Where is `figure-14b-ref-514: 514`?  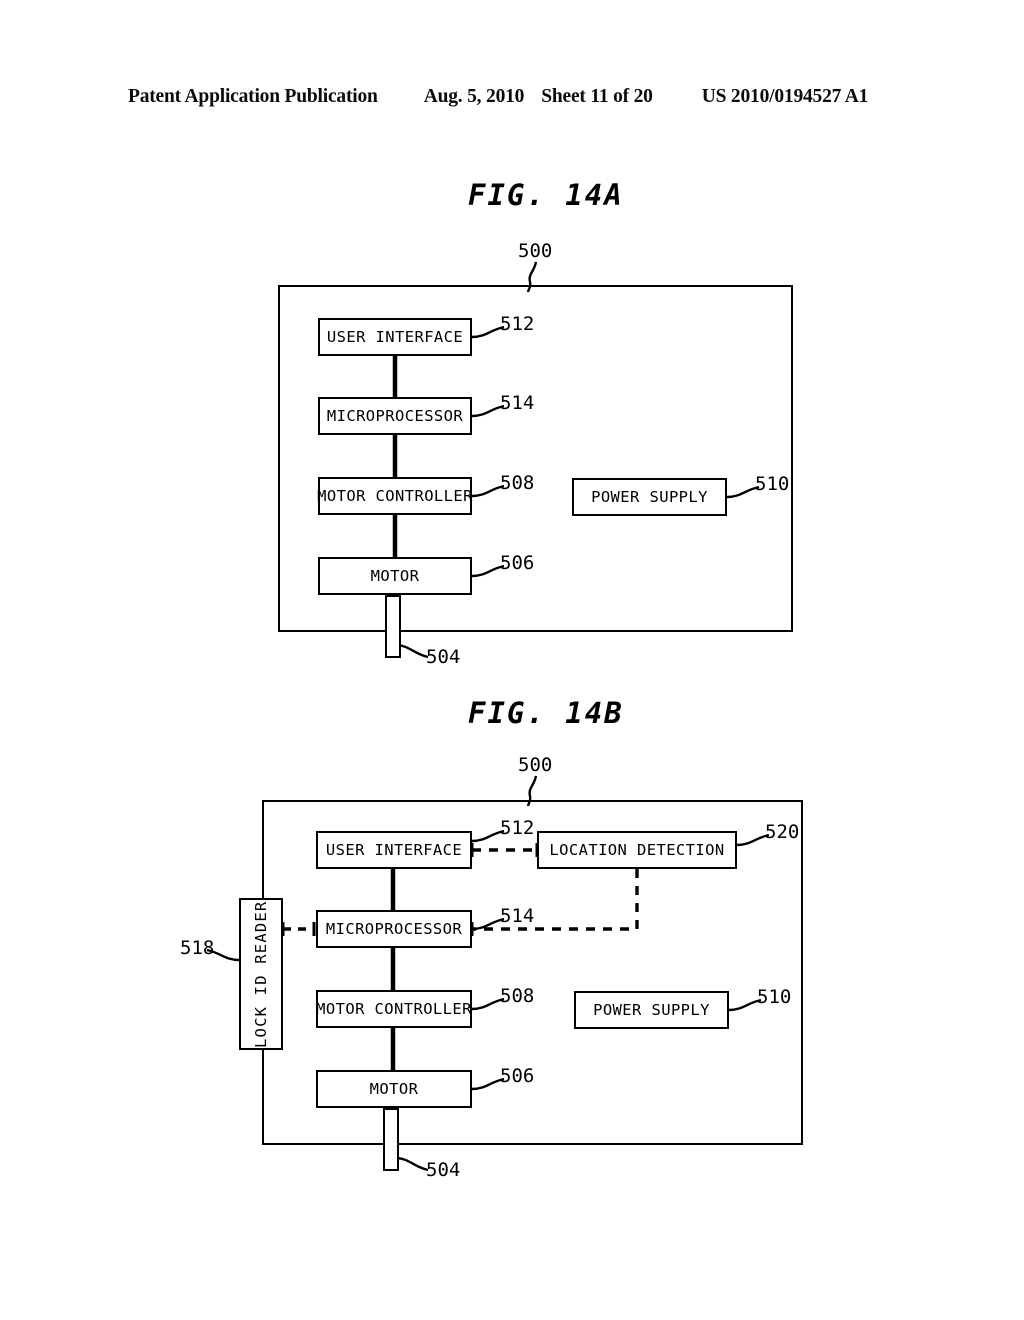 figure-14b-ref-514: 514 is located at coordinates (517, 916).